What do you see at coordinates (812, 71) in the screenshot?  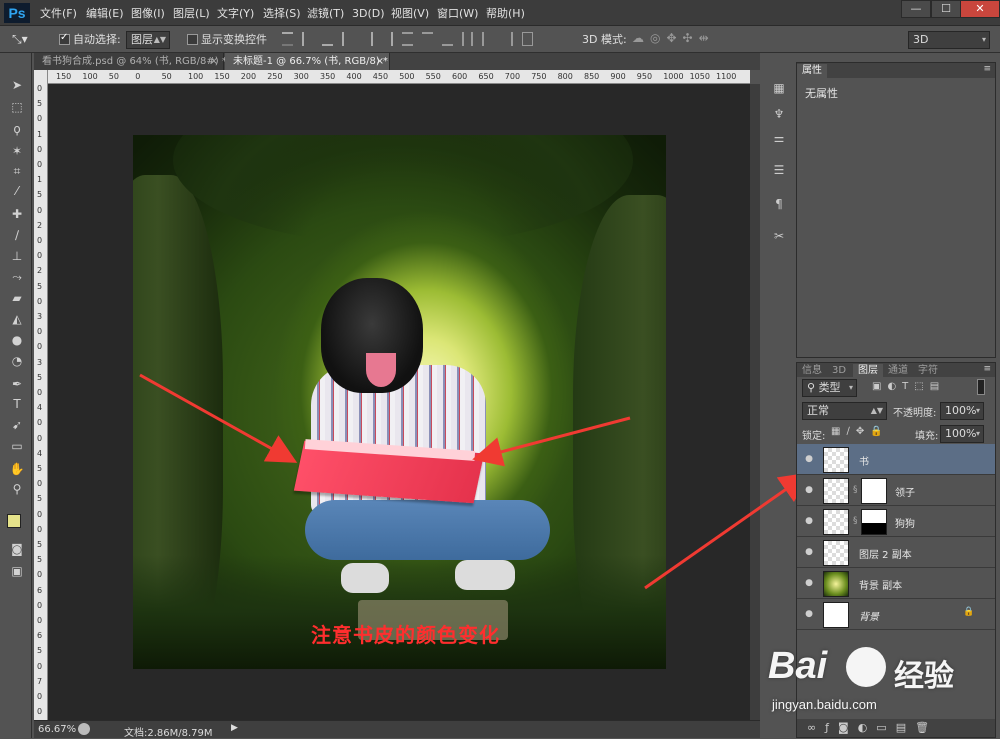 I see `tab-properties: 属性` at bounding box center [812, 71].